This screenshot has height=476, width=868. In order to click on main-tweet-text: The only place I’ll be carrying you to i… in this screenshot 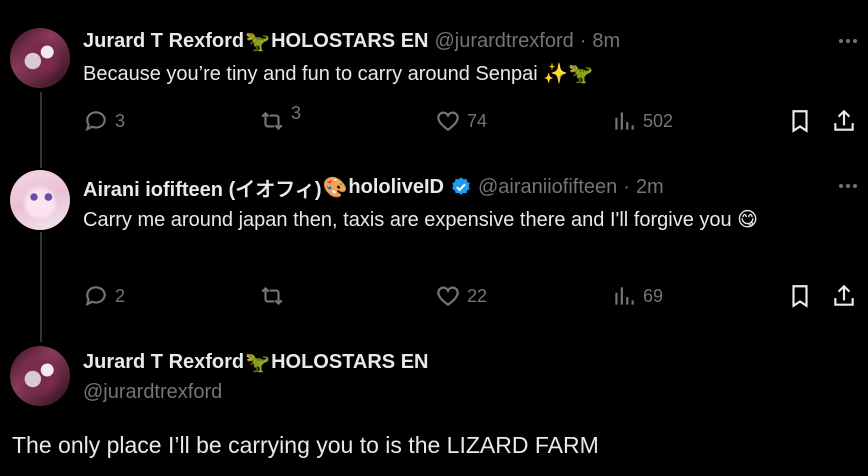, I will do `click(305, 445)`.